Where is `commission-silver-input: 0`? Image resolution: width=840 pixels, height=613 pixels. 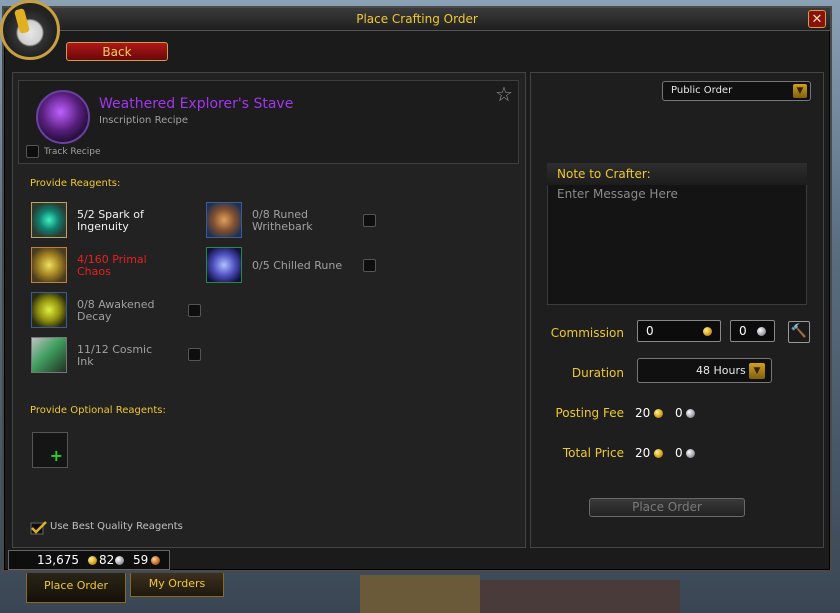
commission-silver-input: 0 is located at coordinates (752, 331).